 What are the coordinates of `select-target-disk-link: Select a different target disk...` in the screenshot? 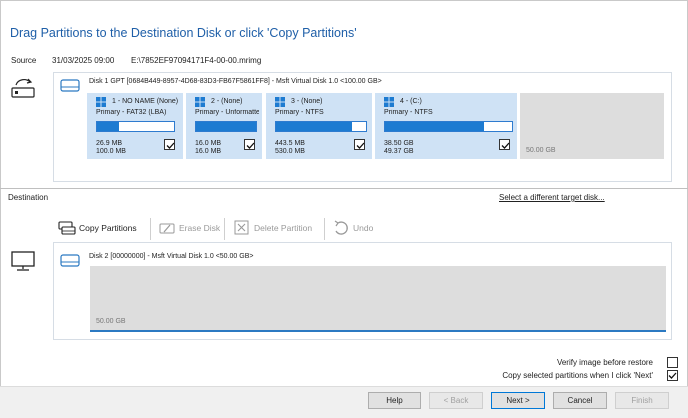 It's located at (552, 197).